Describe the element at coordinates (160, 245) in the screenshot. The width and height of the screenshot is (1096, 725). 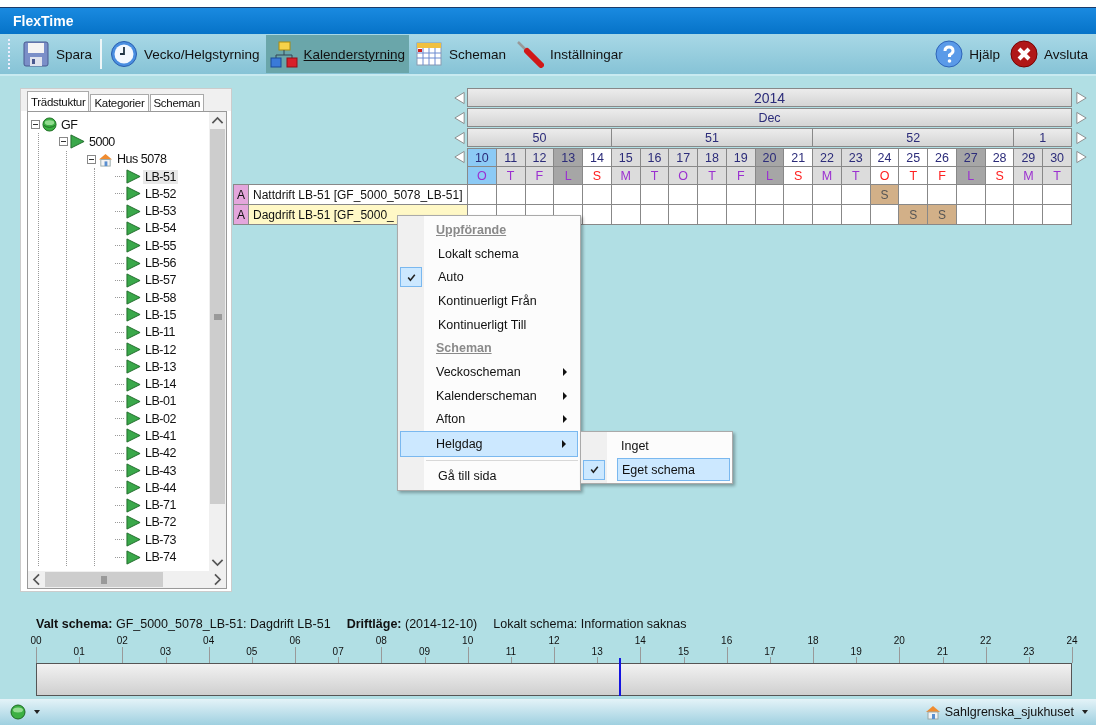
I see `tree-item: LB-55` at that location.